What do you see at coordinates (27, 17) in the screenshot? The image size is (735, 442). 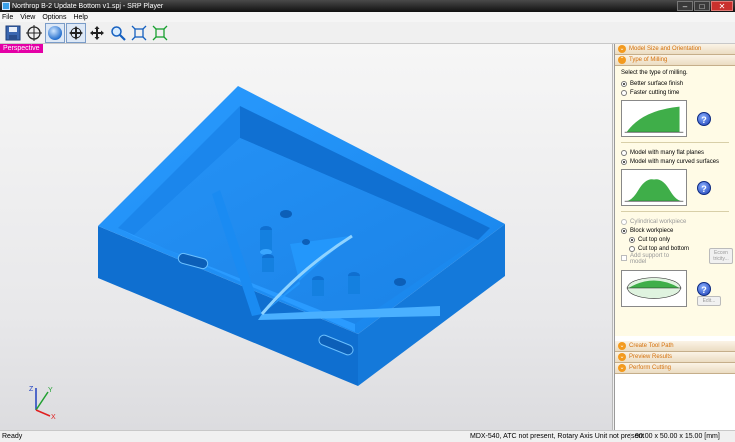 I see `menu-view: View` at bounding box center [27, 17].